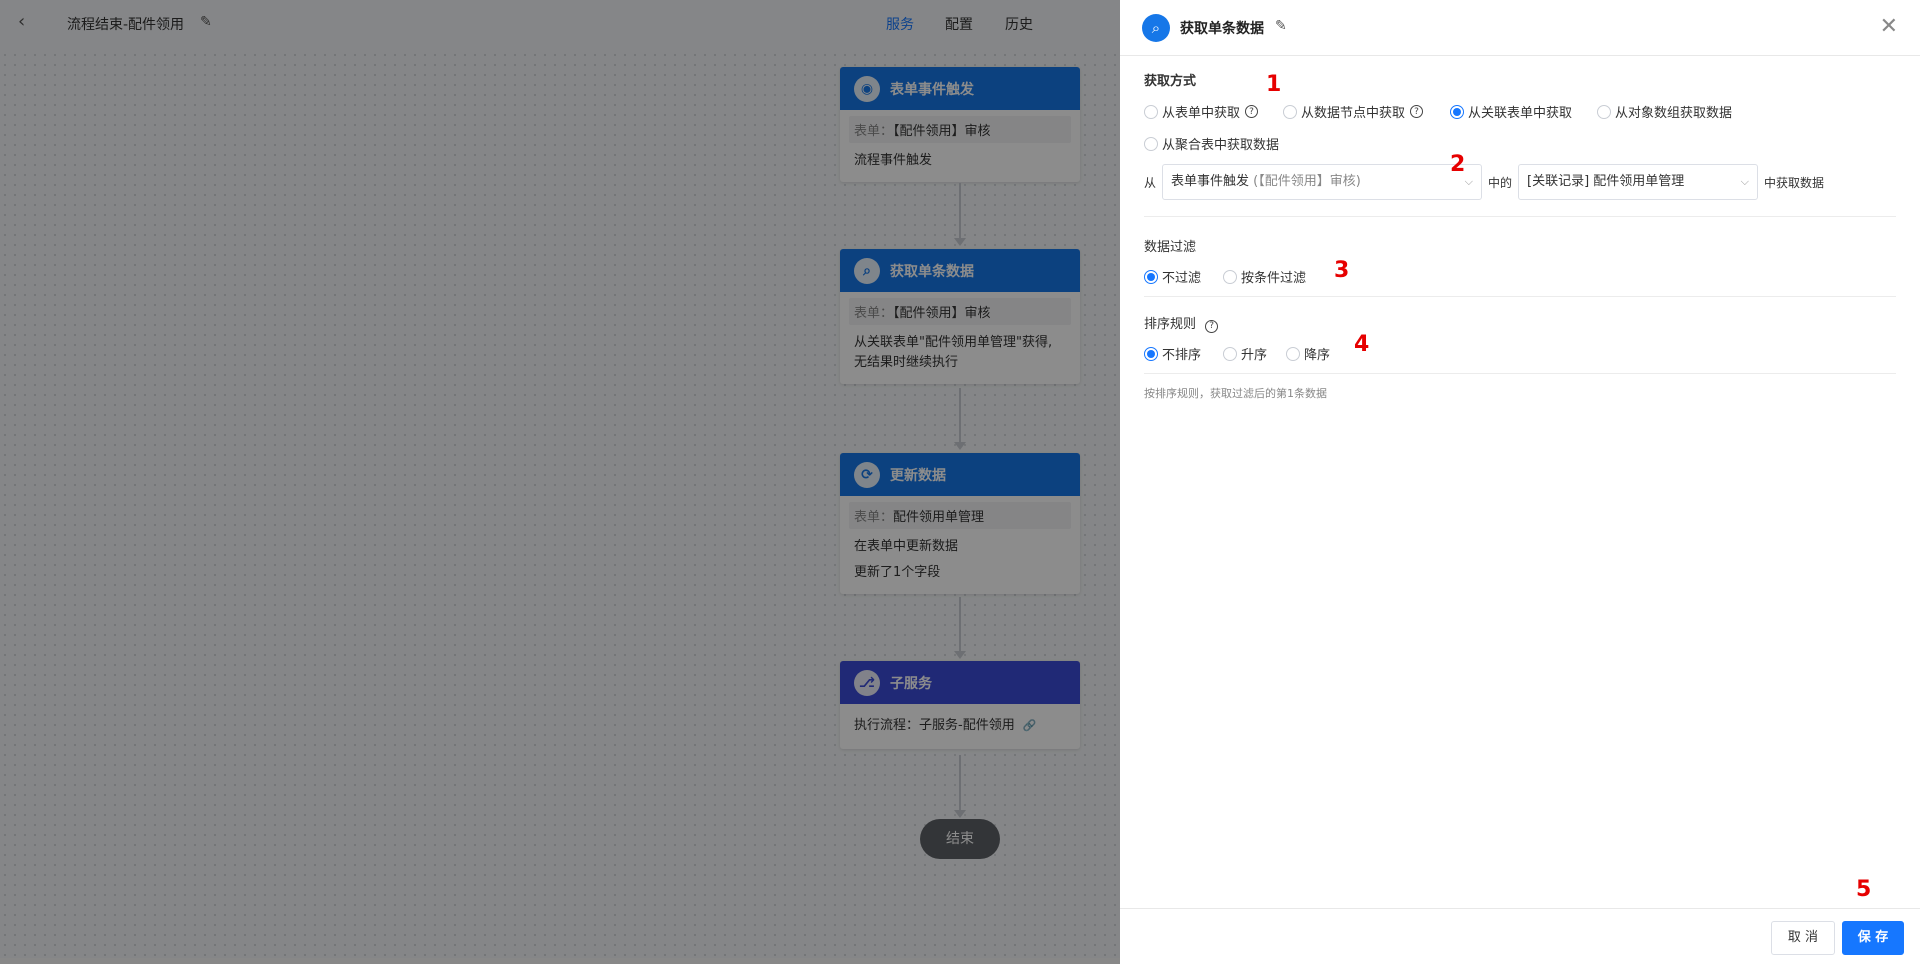 This screenshot has width=1920, height=964. Describe the element at coordinates (1221, 145) in the screenshot. I see `radio-label: 从聚合表中获取数据` at that location.